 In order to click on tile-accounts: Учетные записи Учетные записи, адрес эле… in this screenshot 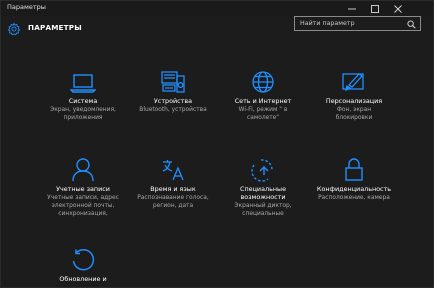, I will do `click(83, 187)`.